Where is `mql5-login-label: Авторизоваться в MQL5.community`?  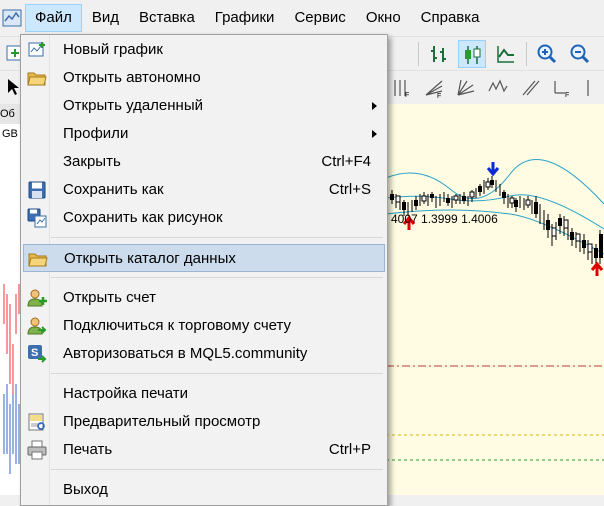
mql5-login-label: Авторизоваться в MQL5.community is located at coordinates (185, 353).